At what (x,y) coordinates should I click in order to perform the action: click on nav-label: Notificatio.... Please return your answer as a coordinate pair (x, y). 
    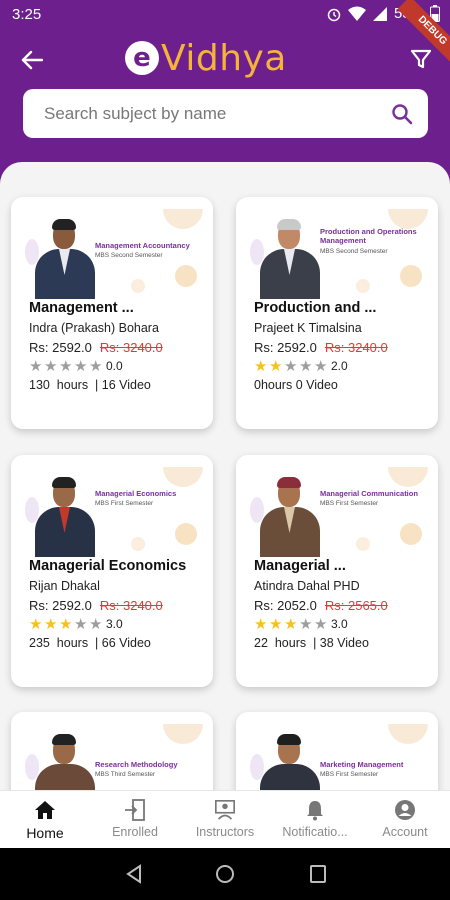
    Looking at the image, I should click on (315, 832).